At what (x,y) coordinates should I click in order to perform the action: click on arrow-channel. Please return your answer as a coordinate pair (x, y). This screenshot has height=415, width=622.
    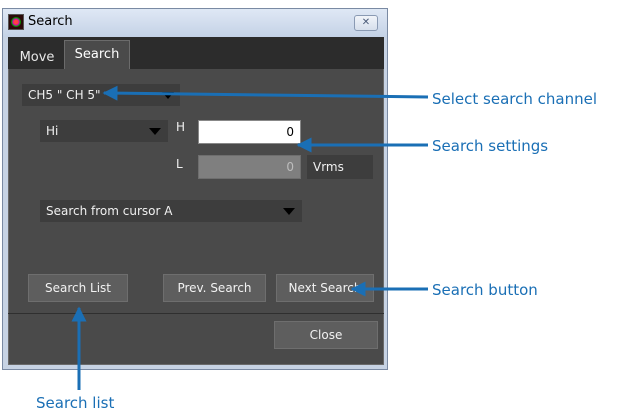
    Looking at the image, I should click on (265, 93).